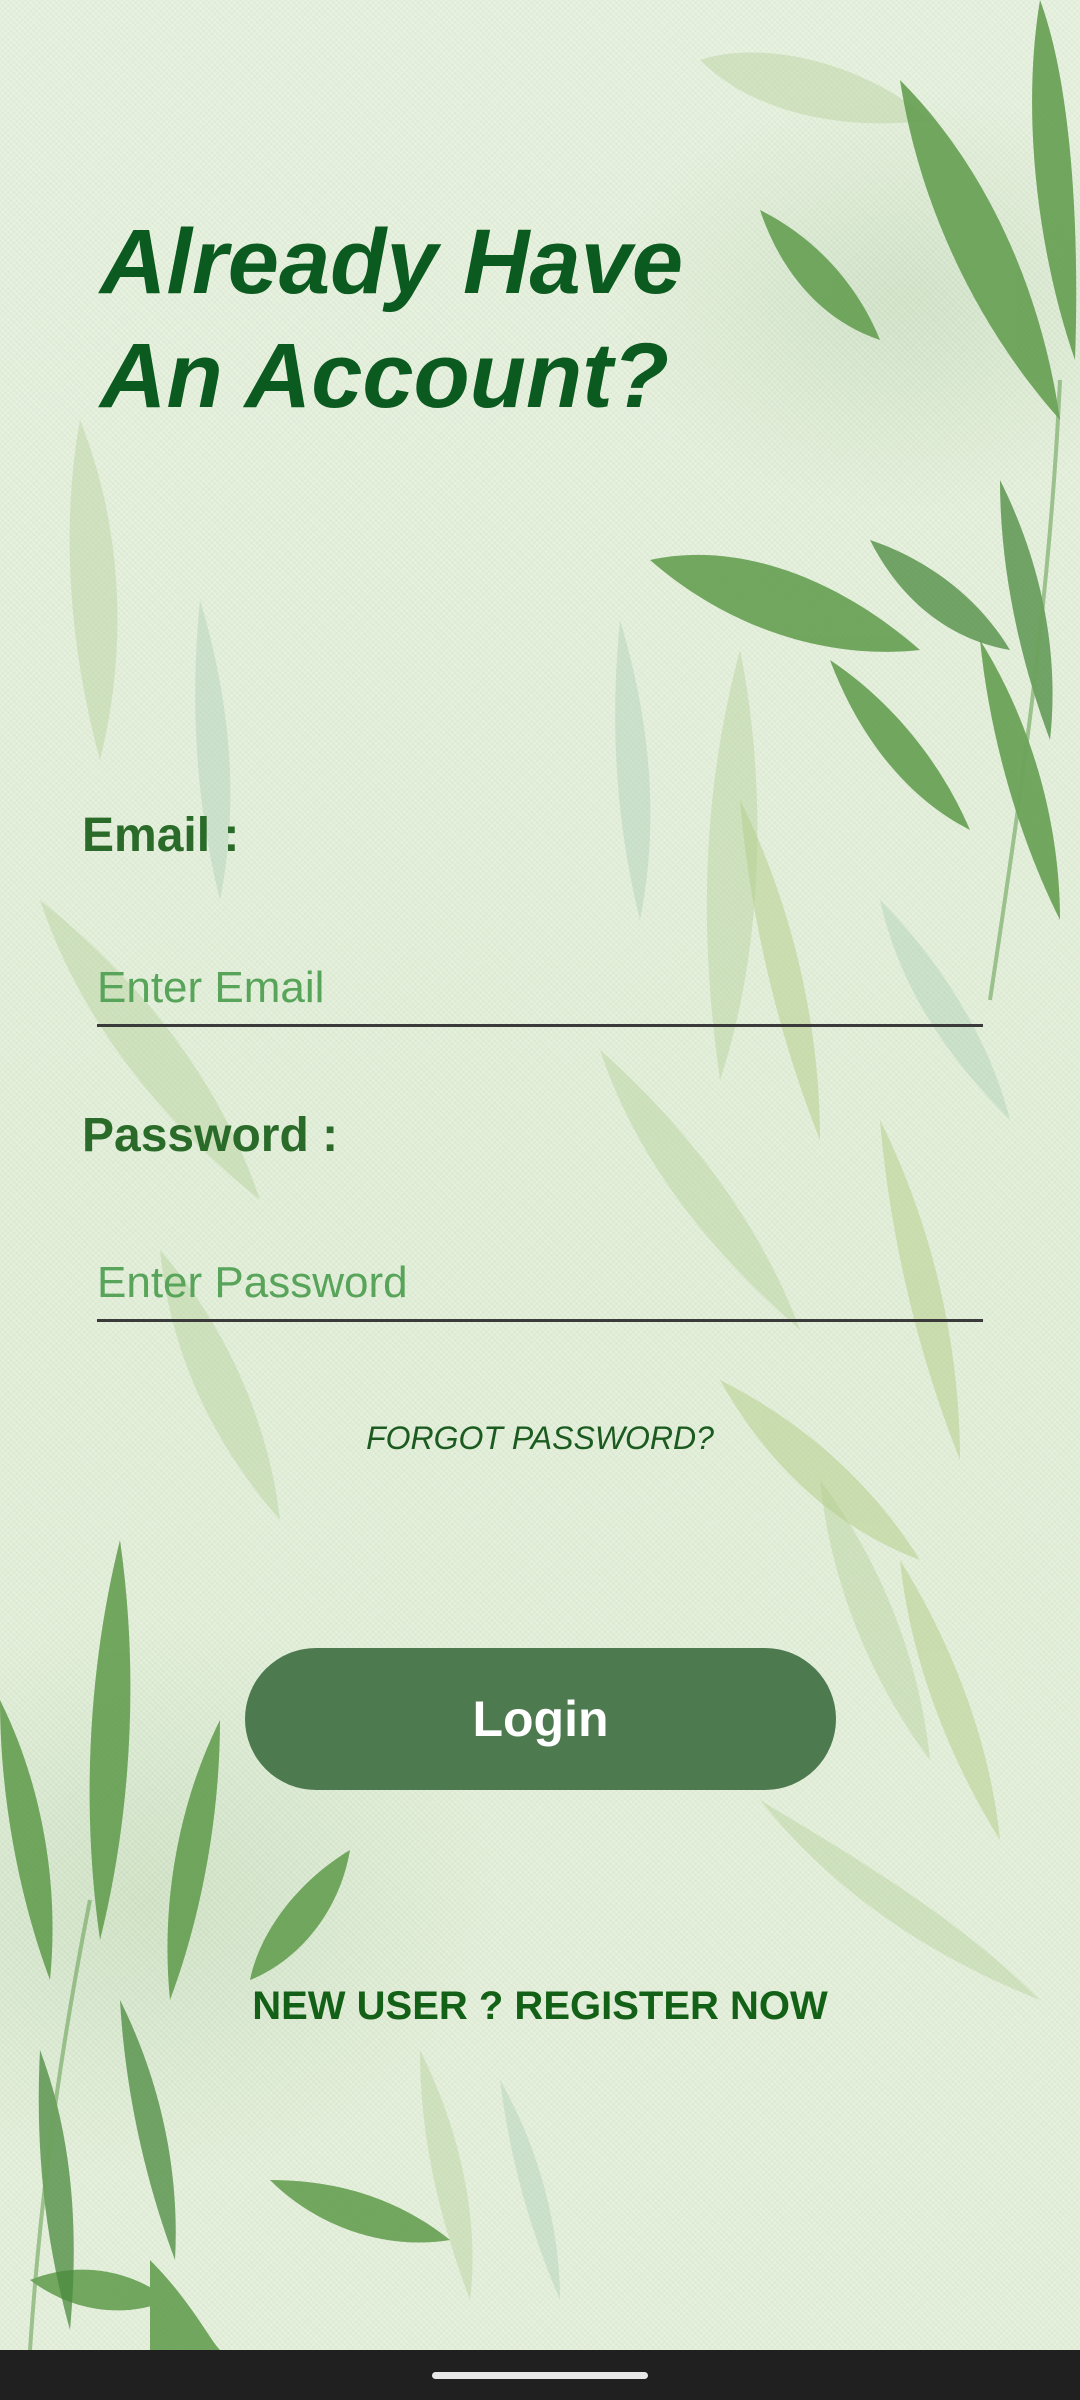 The height and width of the screenshot is (2400, 1080). I want to click on register-link: NEW USER ? REGISTER NOW, so click(540, 2006).